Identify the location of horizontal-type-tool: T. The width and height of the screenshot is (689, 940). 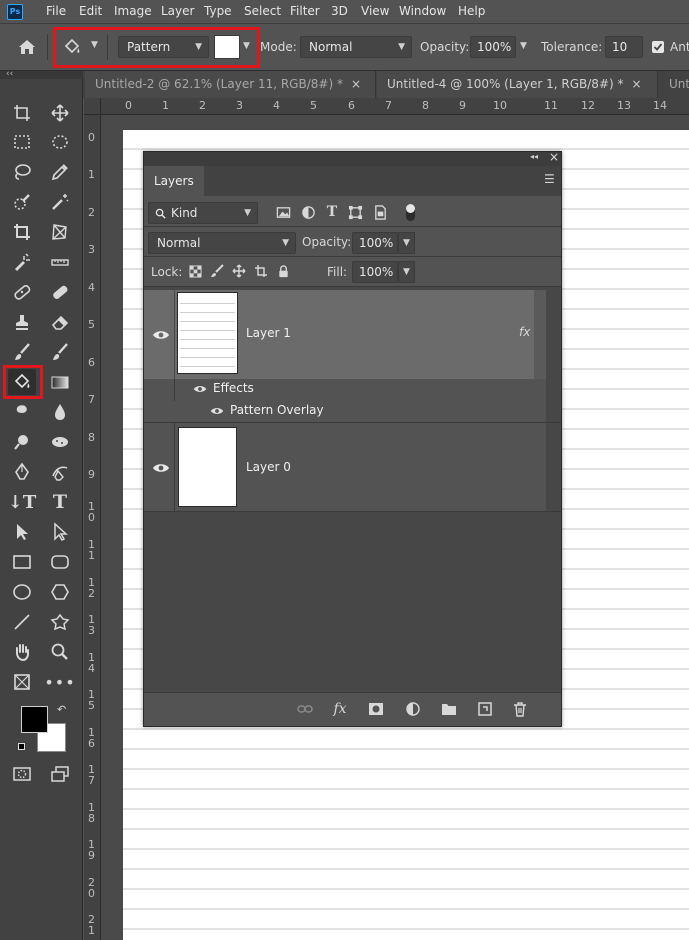
(60, 502).